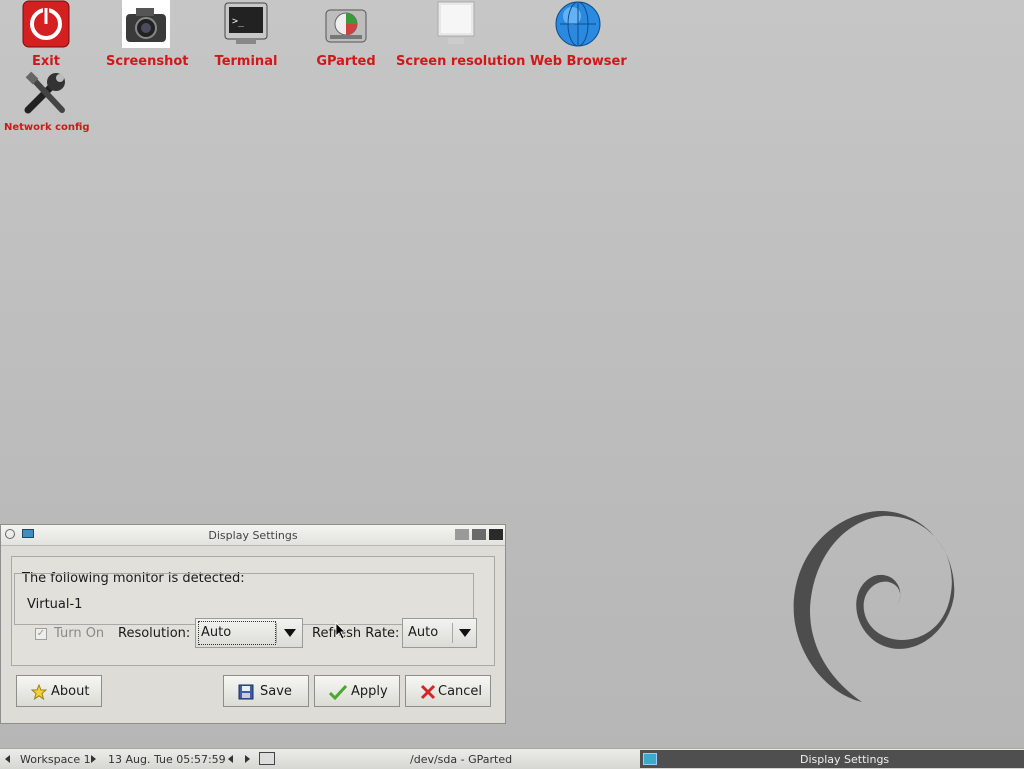 The height and width of the screenshot is (769, 1024). Describe the element at coordinates (167, 759) in the screenshot. I see `clock: 13 Aug. Tue 05:57:59` at that location.